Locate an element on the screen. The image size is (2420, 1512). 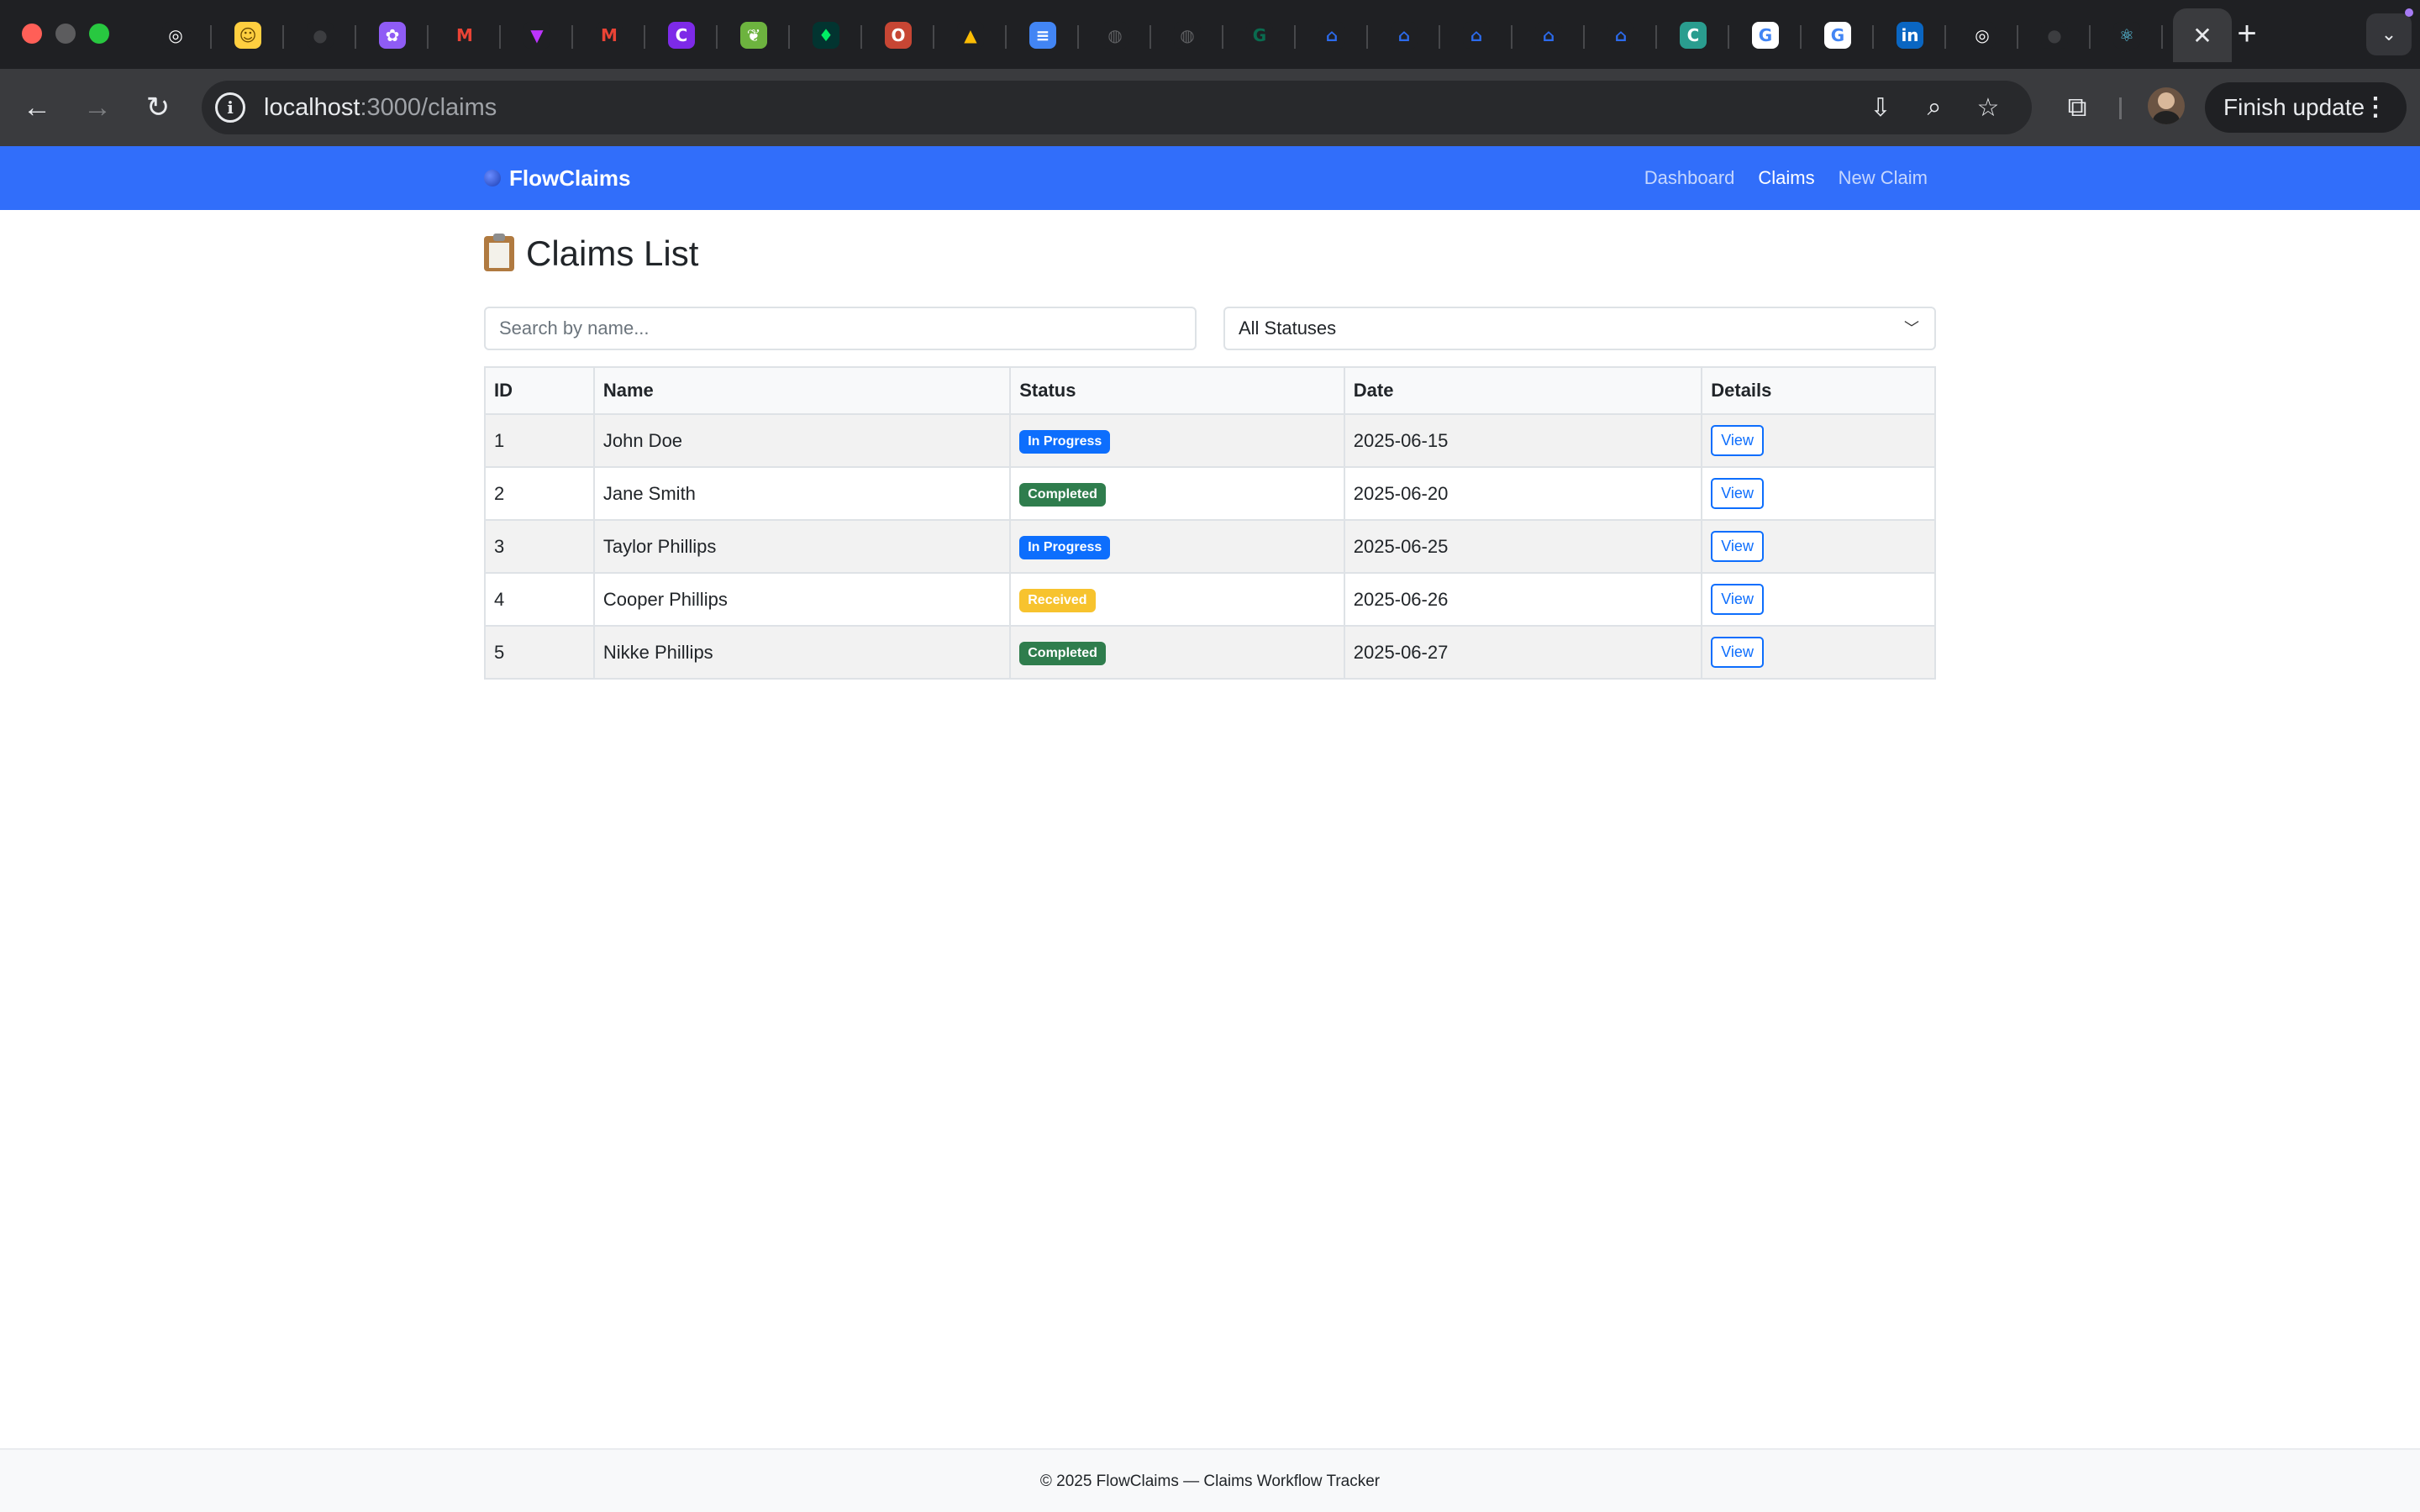
url-text: localhost:3000/claims is located at coordinates (381, 107).